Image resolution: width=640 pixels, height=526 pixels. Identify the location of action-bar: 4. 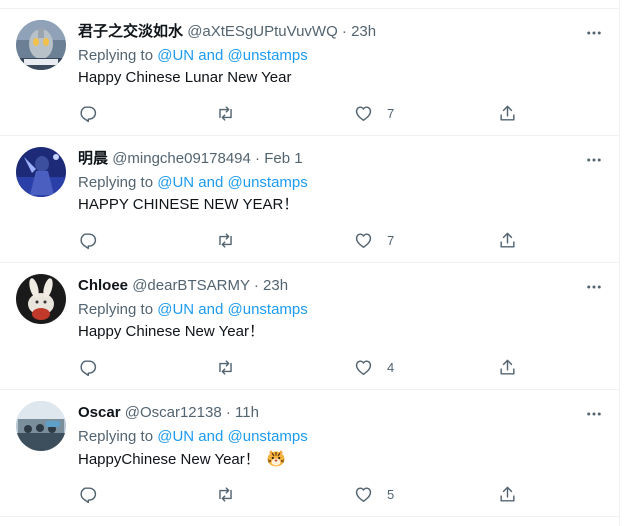
(308, 367).